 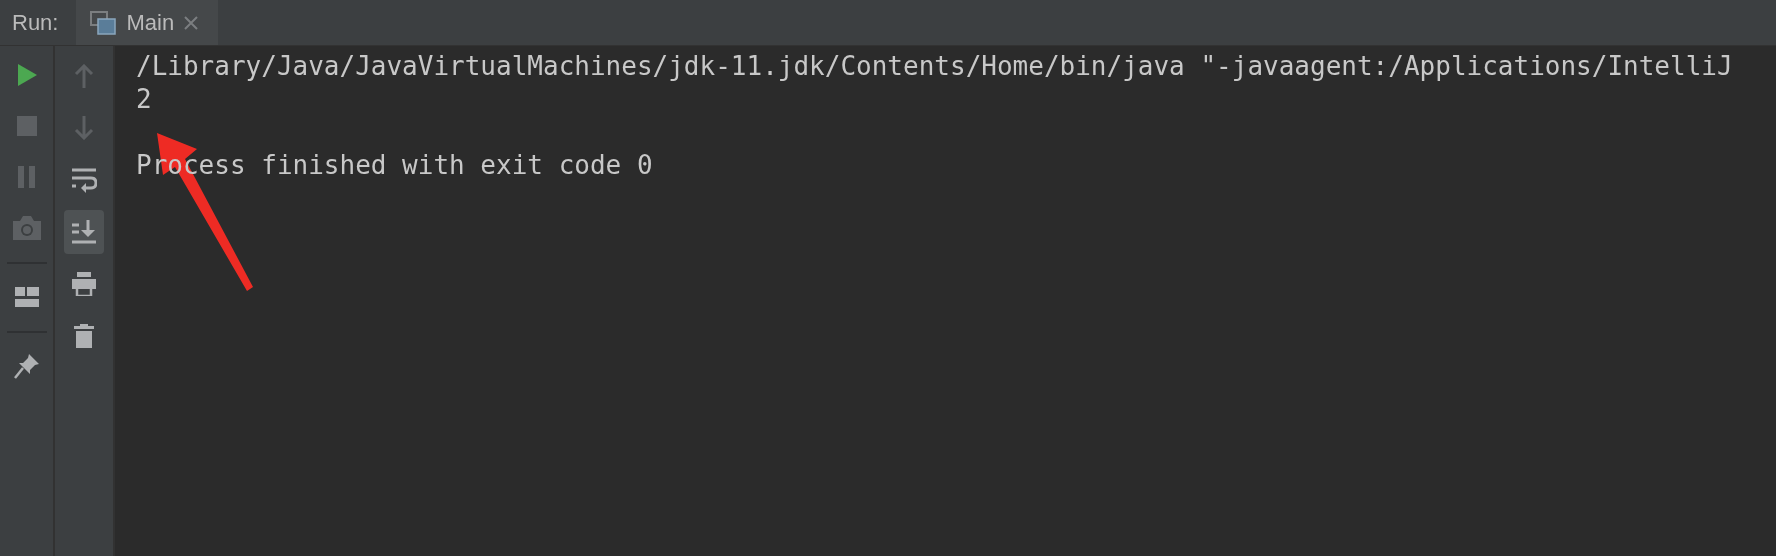 What do you see at coordinates (26, 297) in the screenshot?
I see `layout-icon` at bounding box center [26, 297].